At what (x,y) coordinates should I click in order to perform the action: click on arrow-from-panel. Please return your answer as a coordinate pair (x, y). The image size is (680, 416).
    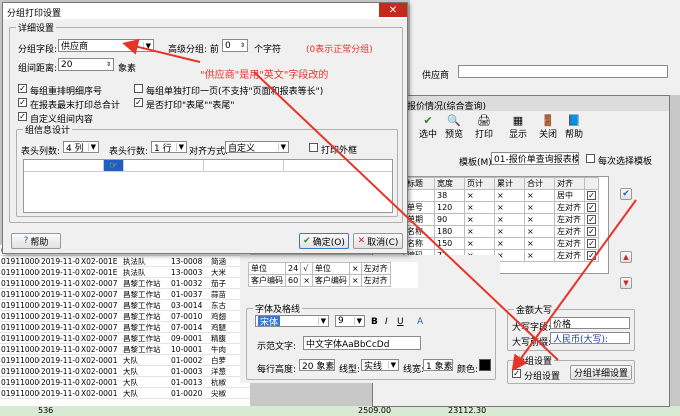
    Looking at the image, I should click on (574, 285).